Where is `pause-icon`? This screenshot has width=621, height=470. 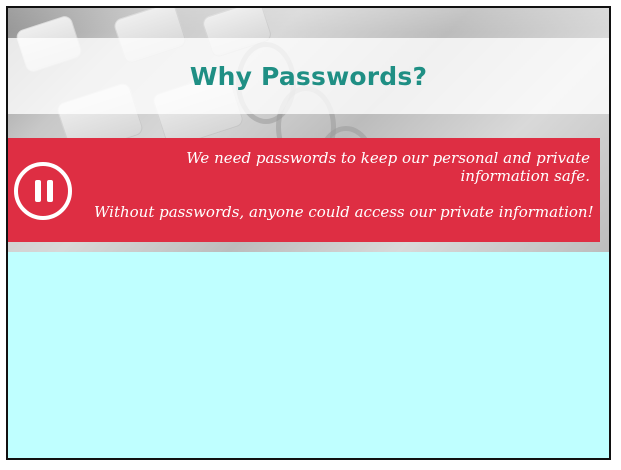
pause-icon is located at coordinates (43, 191).